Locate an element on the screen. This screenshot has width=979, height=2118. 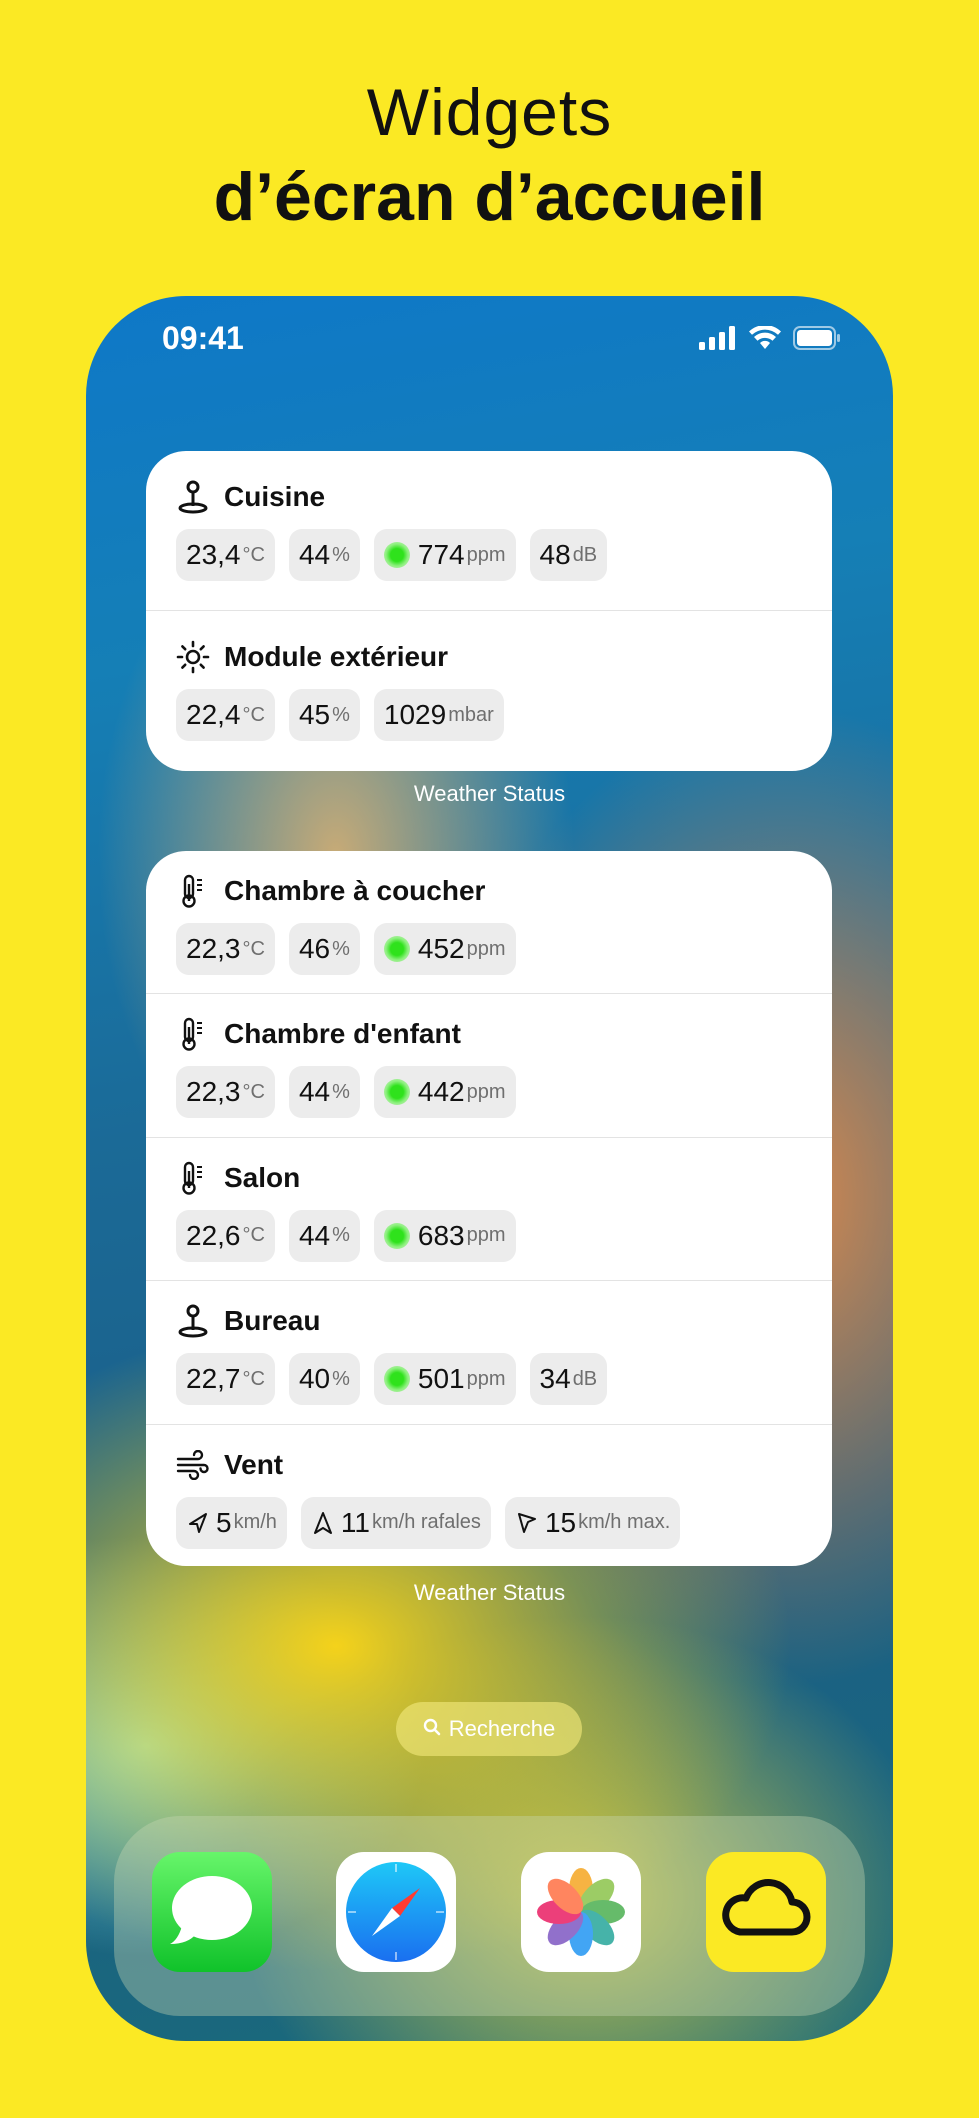
headline-line-1: Widgets is located at coordinates (489, 112).